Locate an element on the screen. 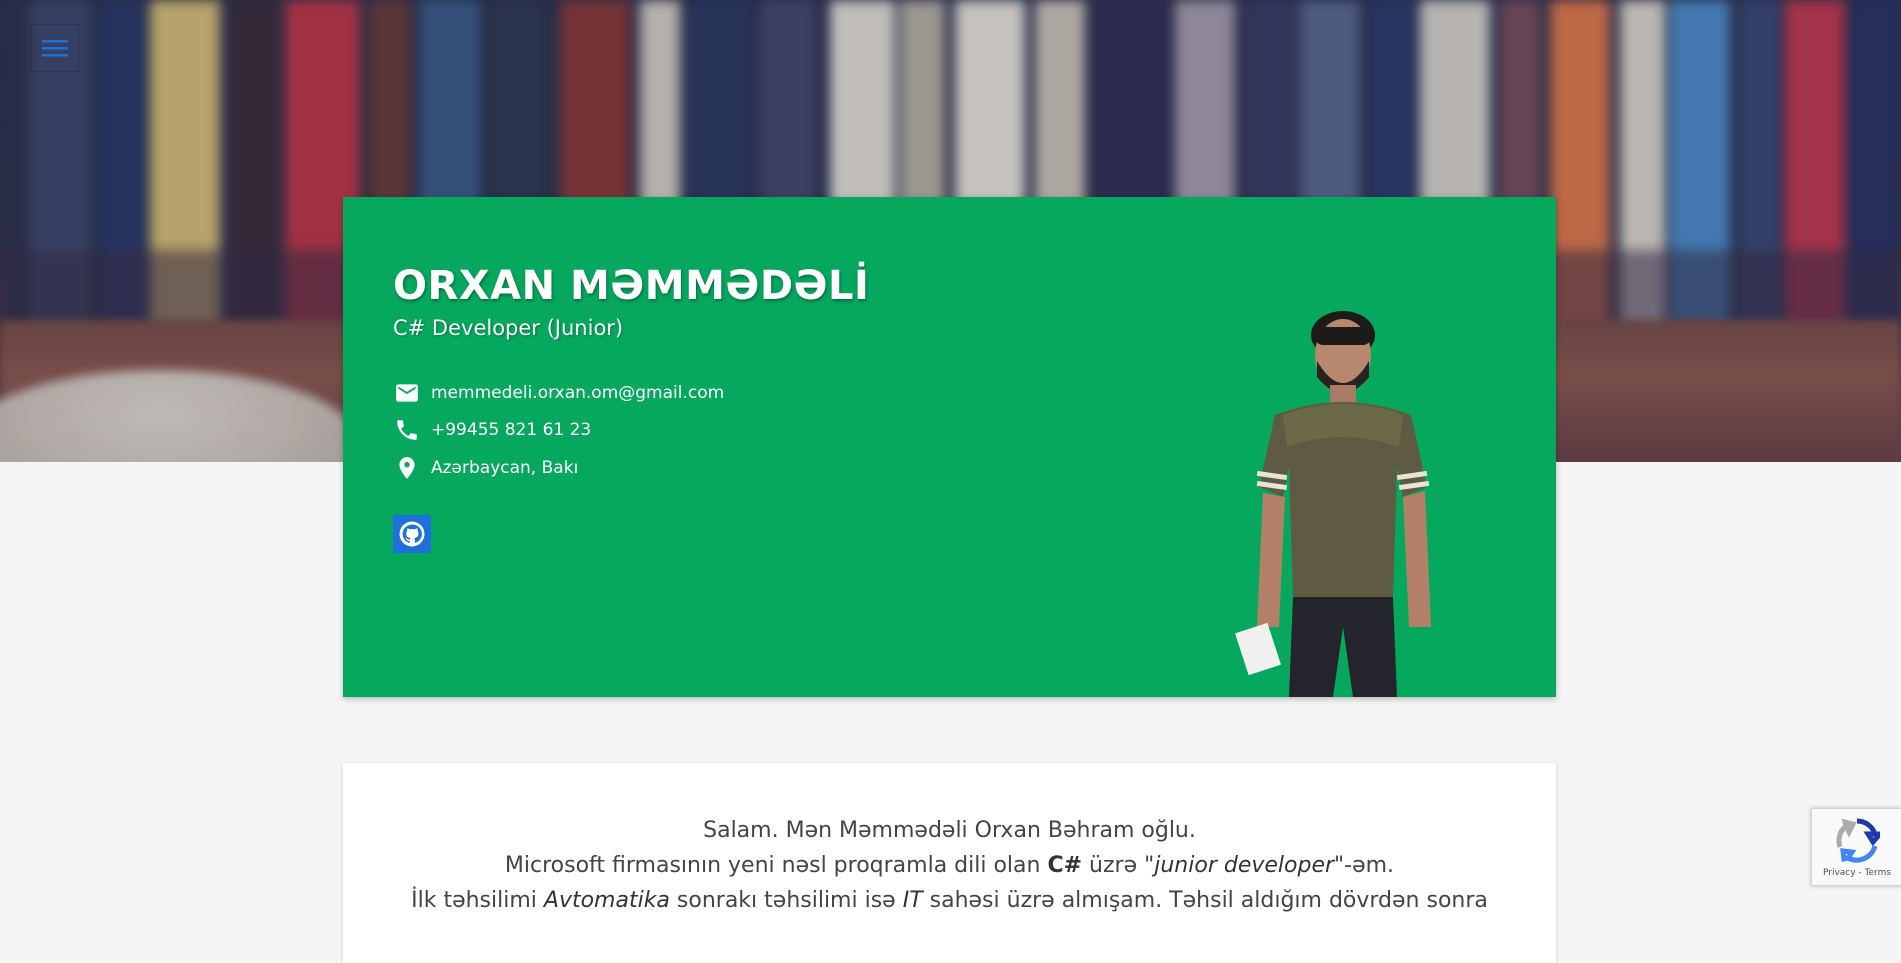 The image size is (1901, 963). contact-location: Azərbaycan, Bakı is located at coordinates (485, 468).